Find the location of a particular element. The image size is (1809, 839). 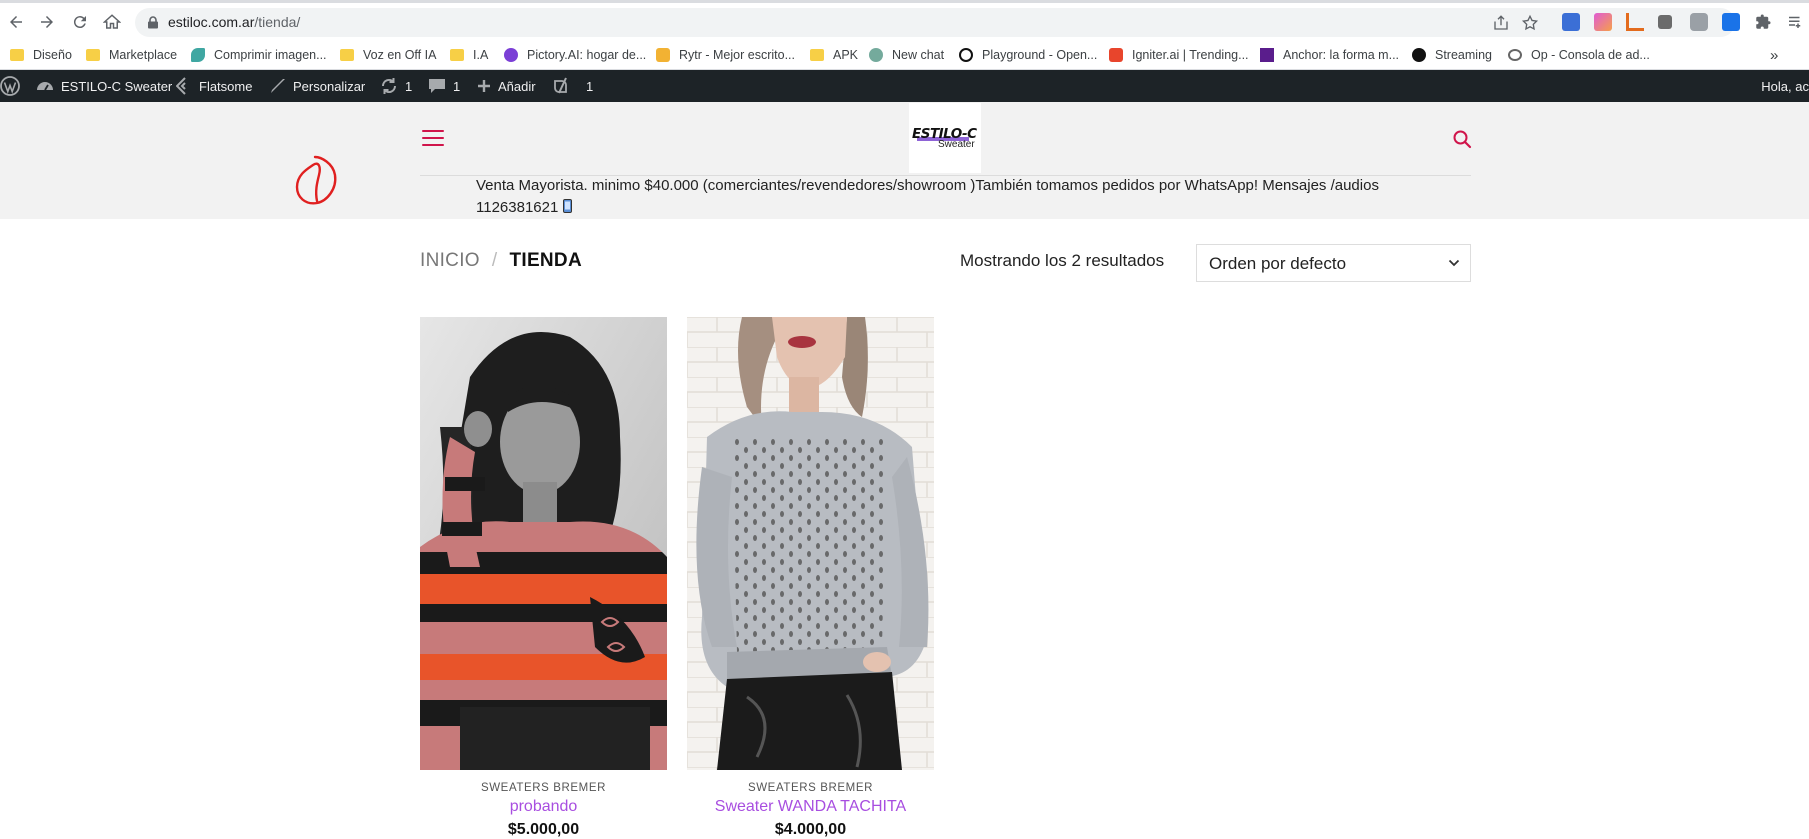

bookmark-new-chat: New chat is located at coordinates (906, 55).